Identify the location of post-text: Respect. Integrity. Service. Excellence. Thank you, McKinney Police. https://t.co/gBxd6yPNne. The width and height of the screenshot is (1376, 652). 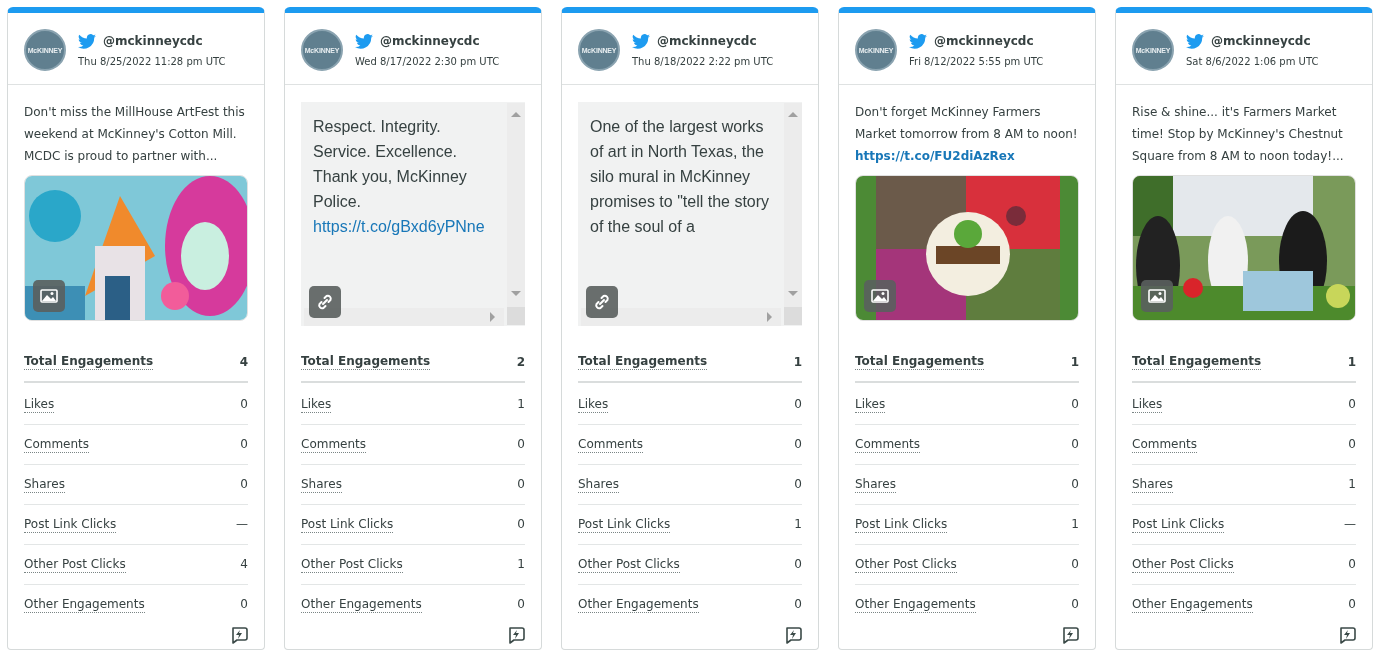
(399, 177).